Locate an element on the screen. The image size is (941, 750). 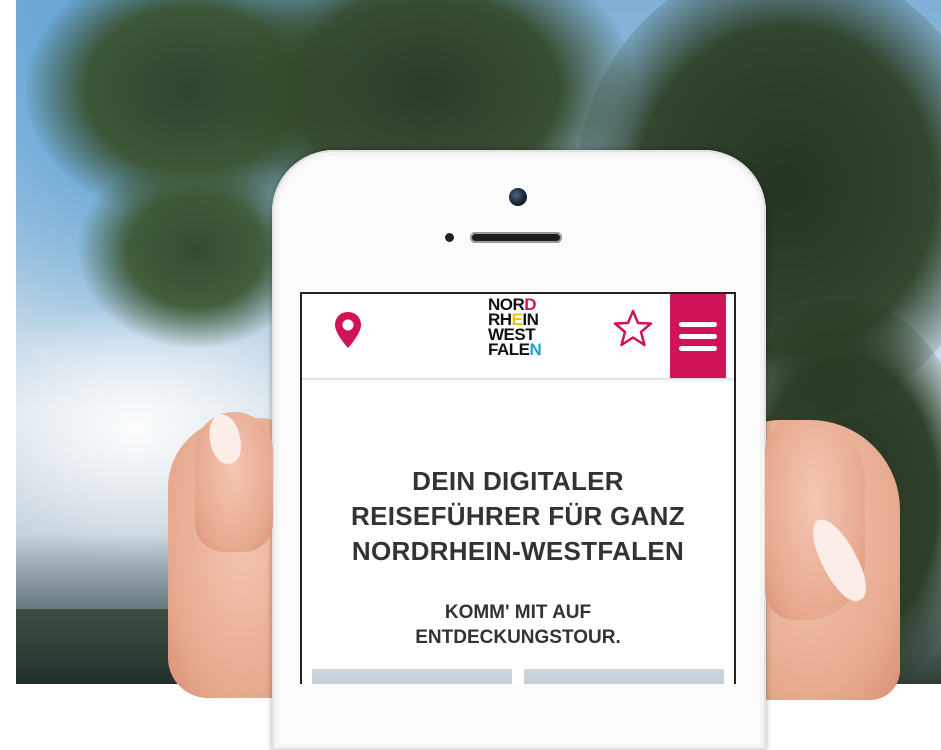
subheadline-line: KOMM' MIT AUF is located at coordinates (518, 612).